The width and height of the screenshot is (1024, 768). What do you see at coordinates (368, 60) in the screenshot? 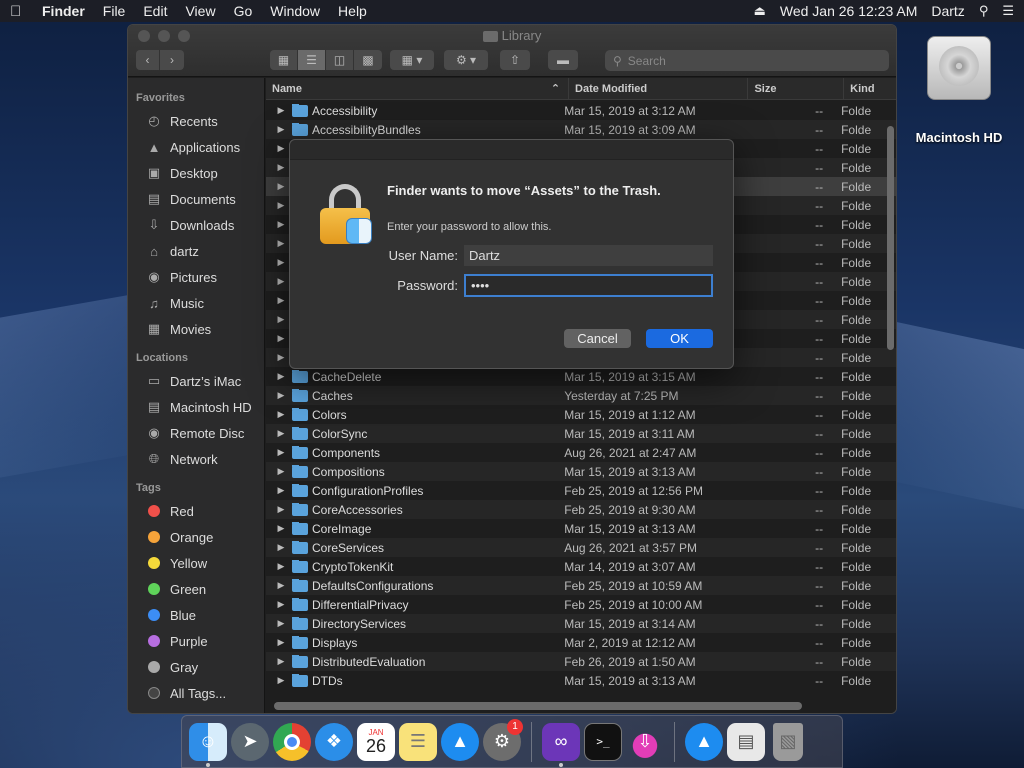
I see `gallery-view-icon: ▩` at bounding box center [368, 60].